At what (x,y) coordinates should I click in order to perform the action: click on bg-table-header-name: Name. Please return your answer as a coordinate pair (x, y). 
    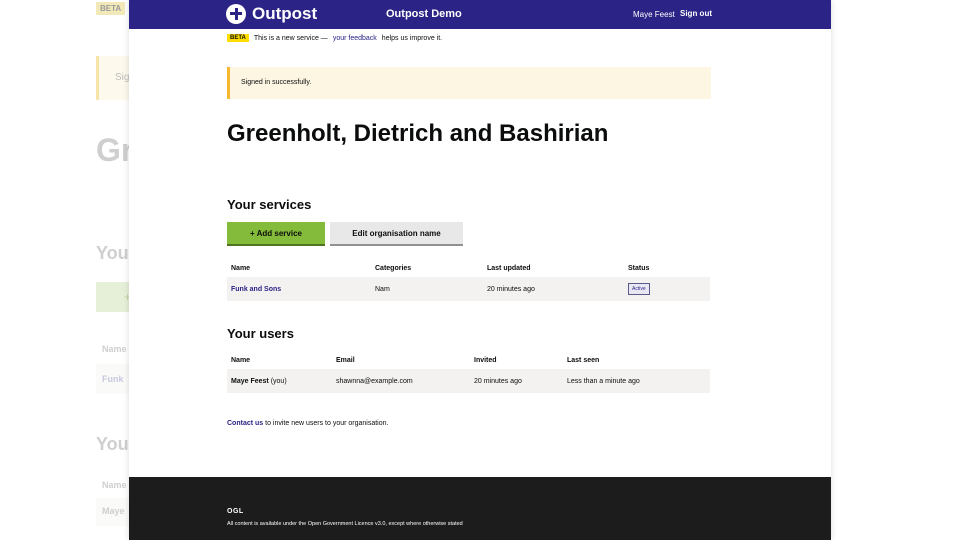
    Looking at the image, I should click on (114, 349).